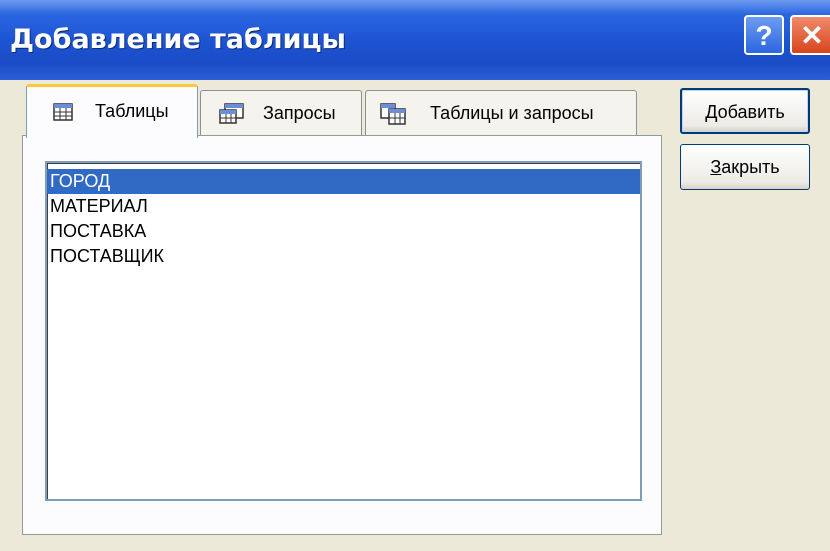 This screenshot has height=551, width=830. Describe the element at coordinates (343, 231) in the screenshot. I see `list-item: ПОСТАВКА` at that location.